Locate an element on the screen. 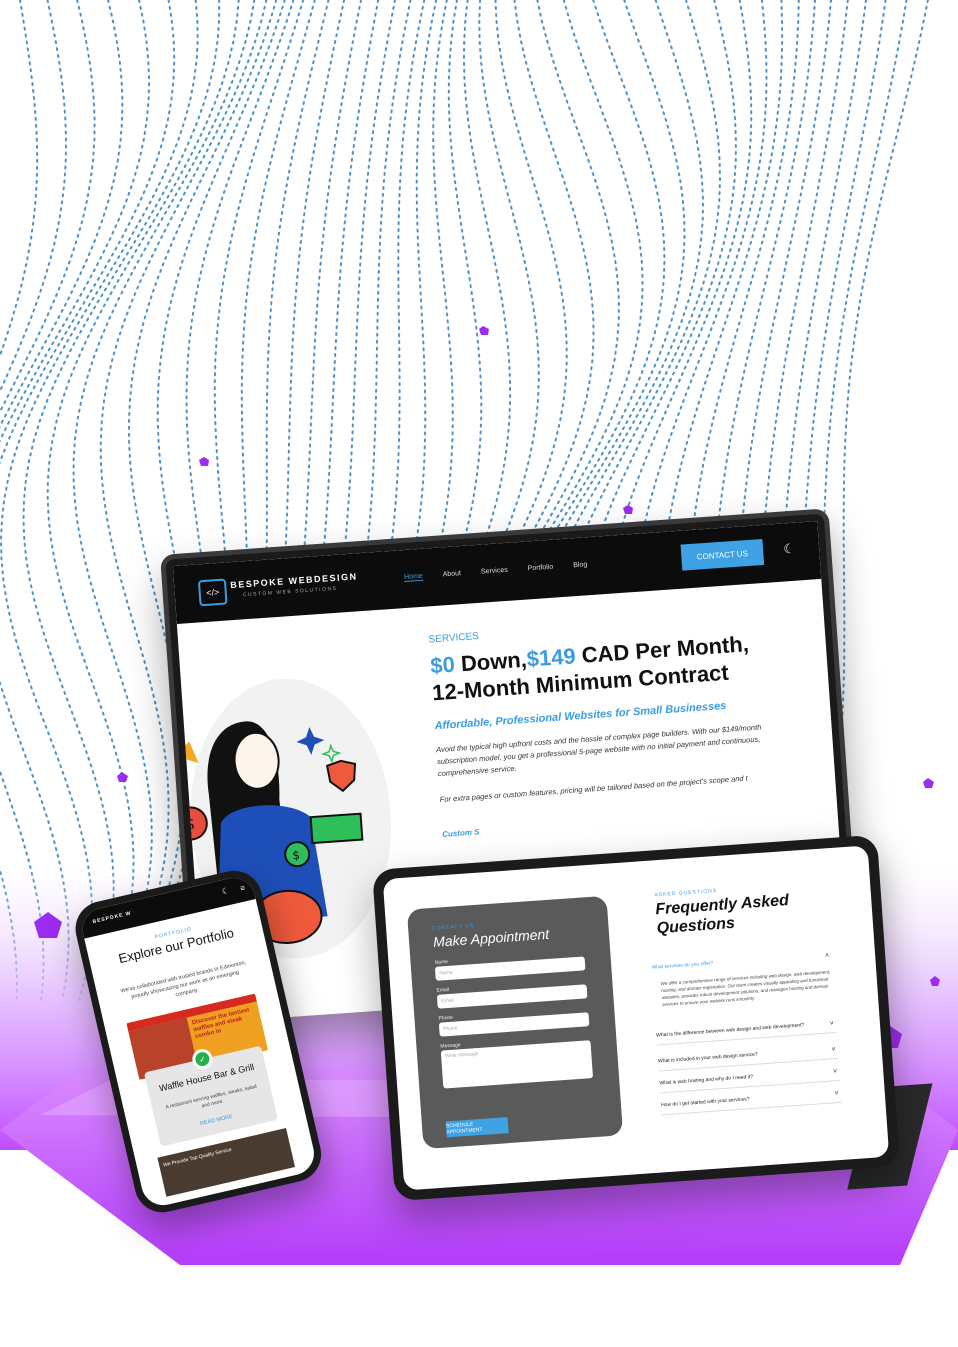  nav-item-blog: Blog is located at coordinates (580, 565).